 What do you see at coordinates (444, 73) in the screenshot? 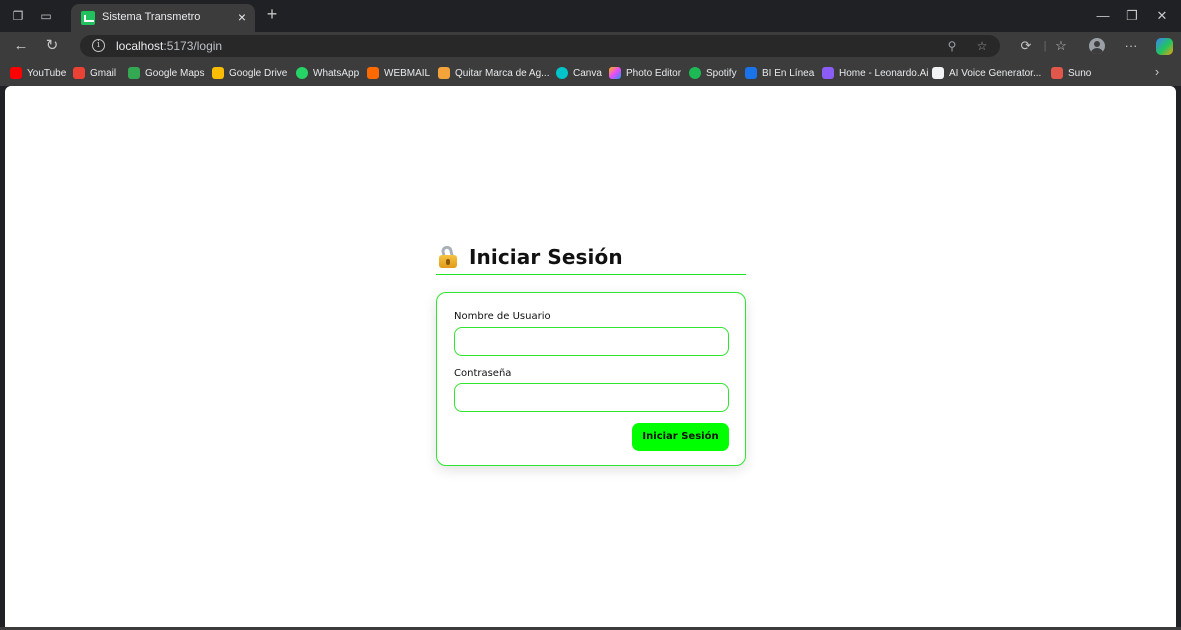
I see `quitar-marca-icon` at bounding box center [444, 73].